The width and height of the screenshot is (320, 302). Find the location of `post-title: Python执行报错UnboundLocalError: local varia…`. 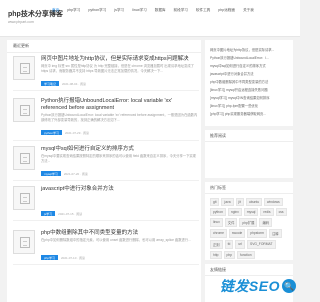

post-title: Python执行报错UnboundLocalError: local varia… is located at coordinates (120, 105).